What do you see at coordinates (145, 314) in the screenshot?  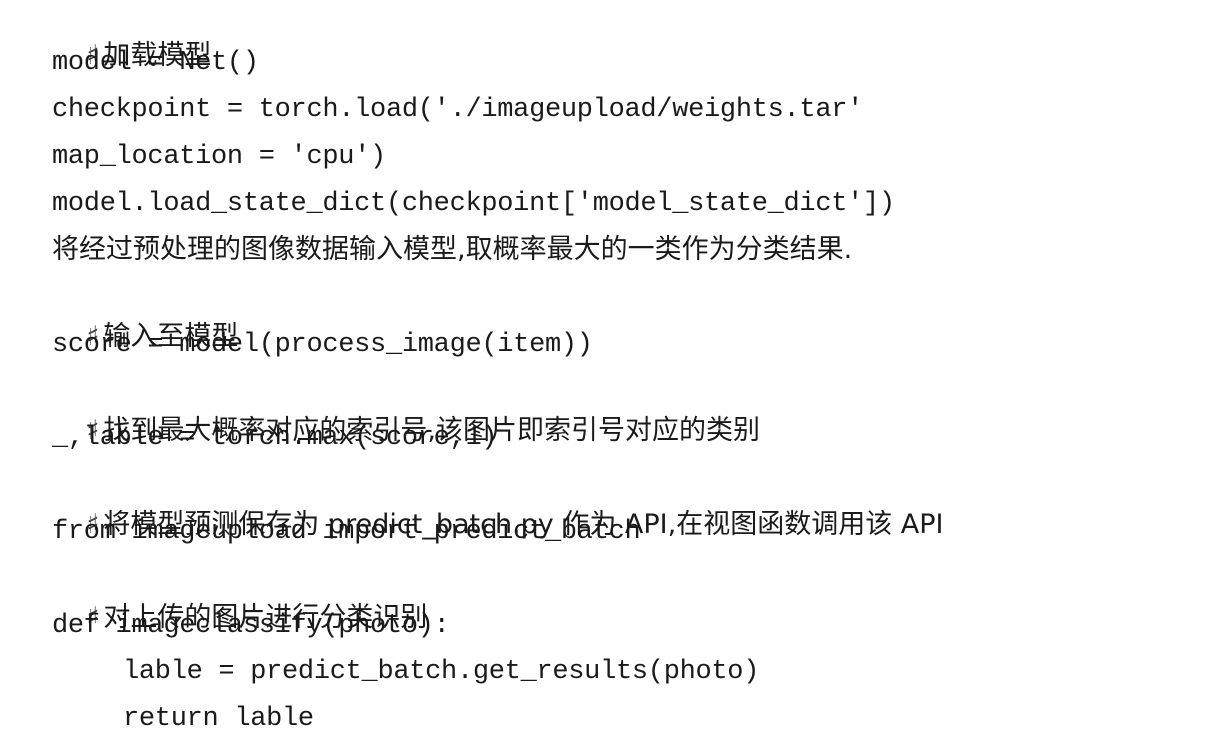 I see `comment-input-model: ♯ 输入至模型` at bounding box center [145, 314].